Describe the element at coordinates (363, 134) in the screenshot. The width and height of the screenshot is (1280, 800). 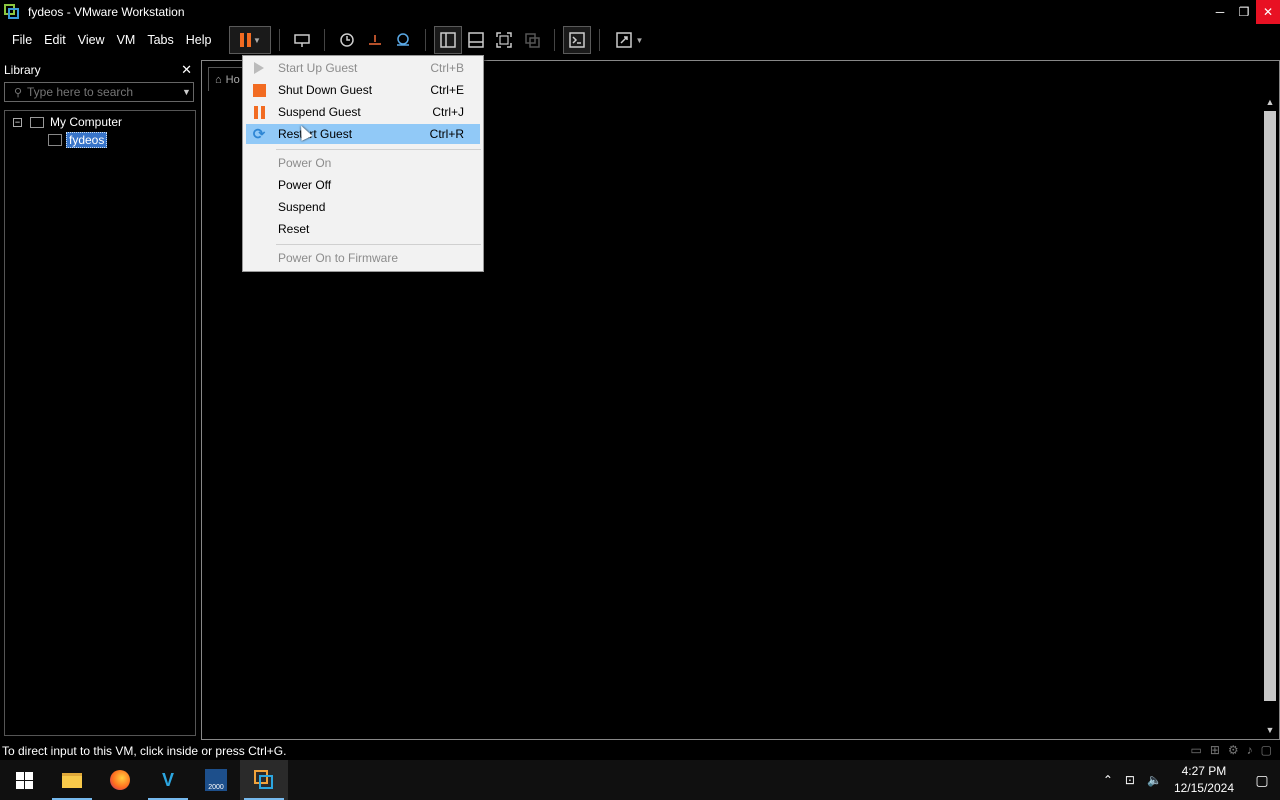
I see `menu-item-restart-guest: ⟳ Restart Guest Ctrl+R` at that location.